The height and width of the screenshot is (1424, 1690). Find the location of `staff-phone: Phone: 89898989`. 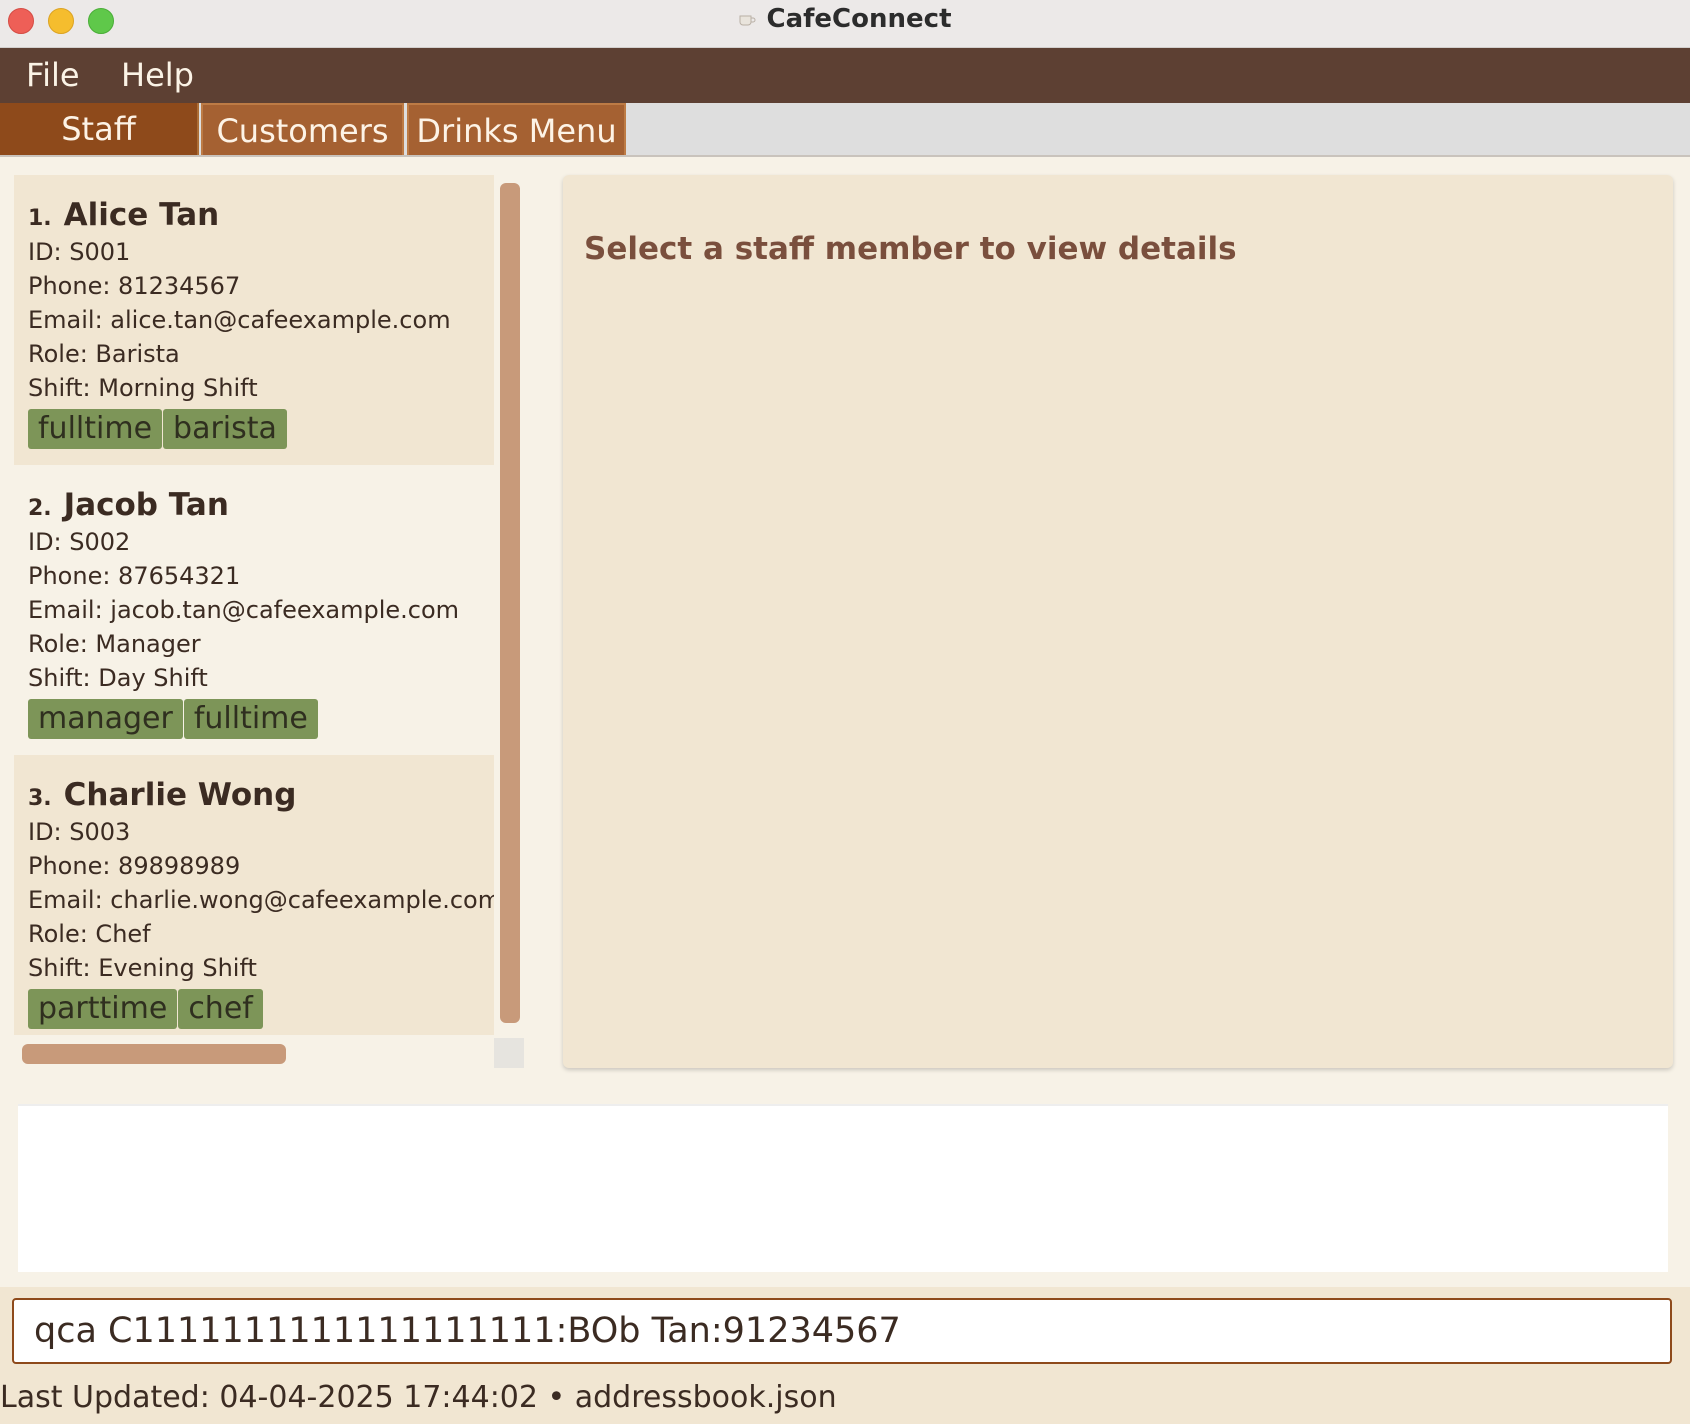

staff-phone: Phone: 89898989 is located at coordinates (134, 866).